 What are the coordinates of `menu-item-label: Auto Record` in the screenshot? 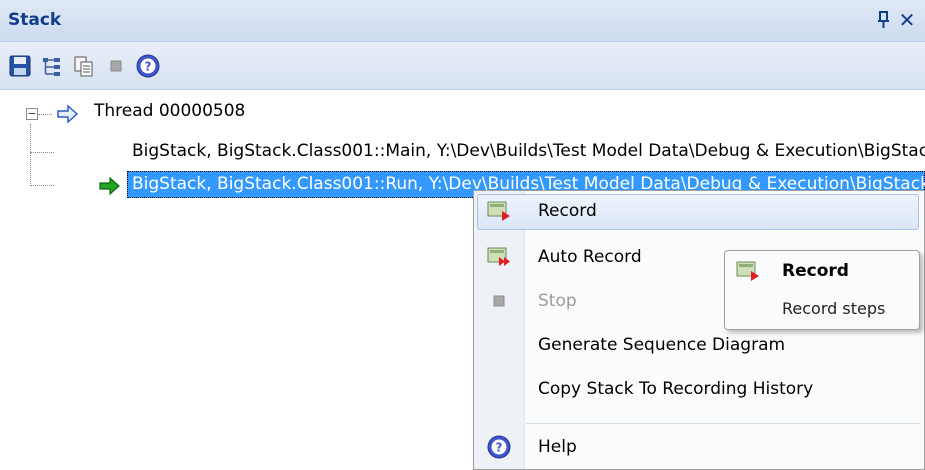 It's located at (590, 257).